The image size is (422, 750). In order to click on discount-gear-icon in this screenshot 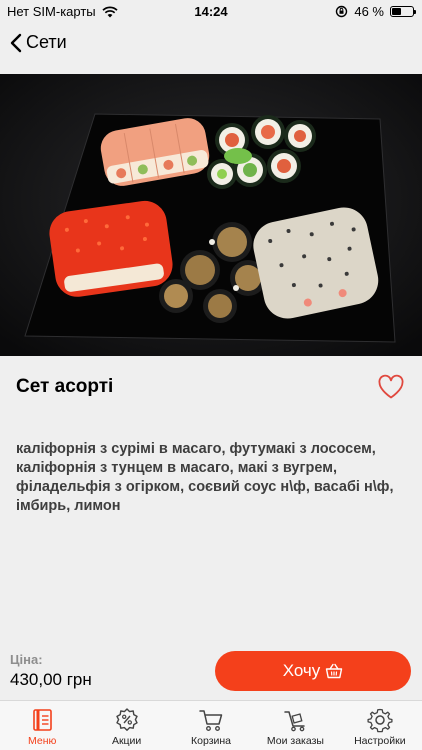, I will do `click(126, 719)`.